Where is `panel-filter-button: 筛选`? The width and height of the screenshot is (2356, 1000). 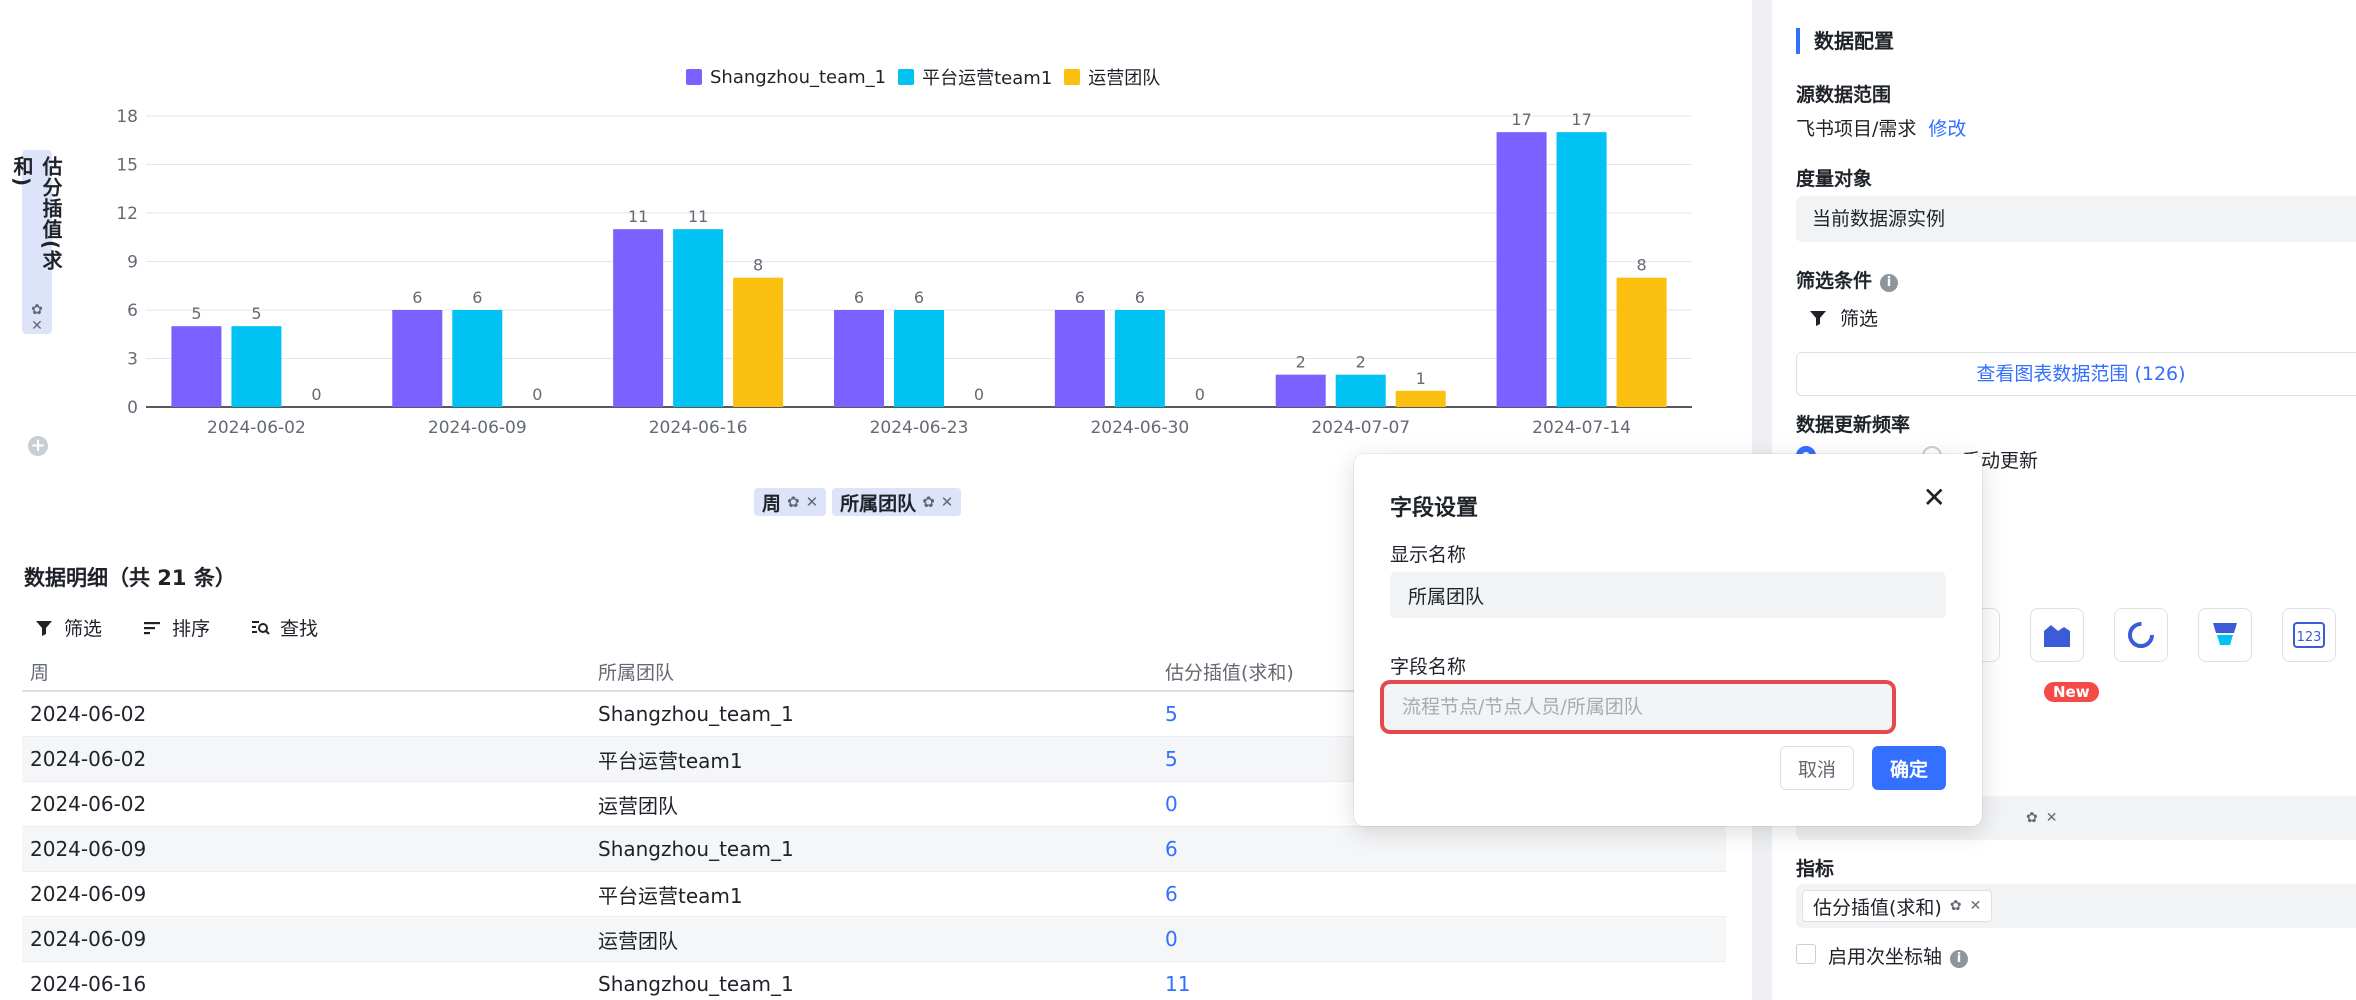
panel-filter-button: 筛选 is located at coordinates (1843, 317).